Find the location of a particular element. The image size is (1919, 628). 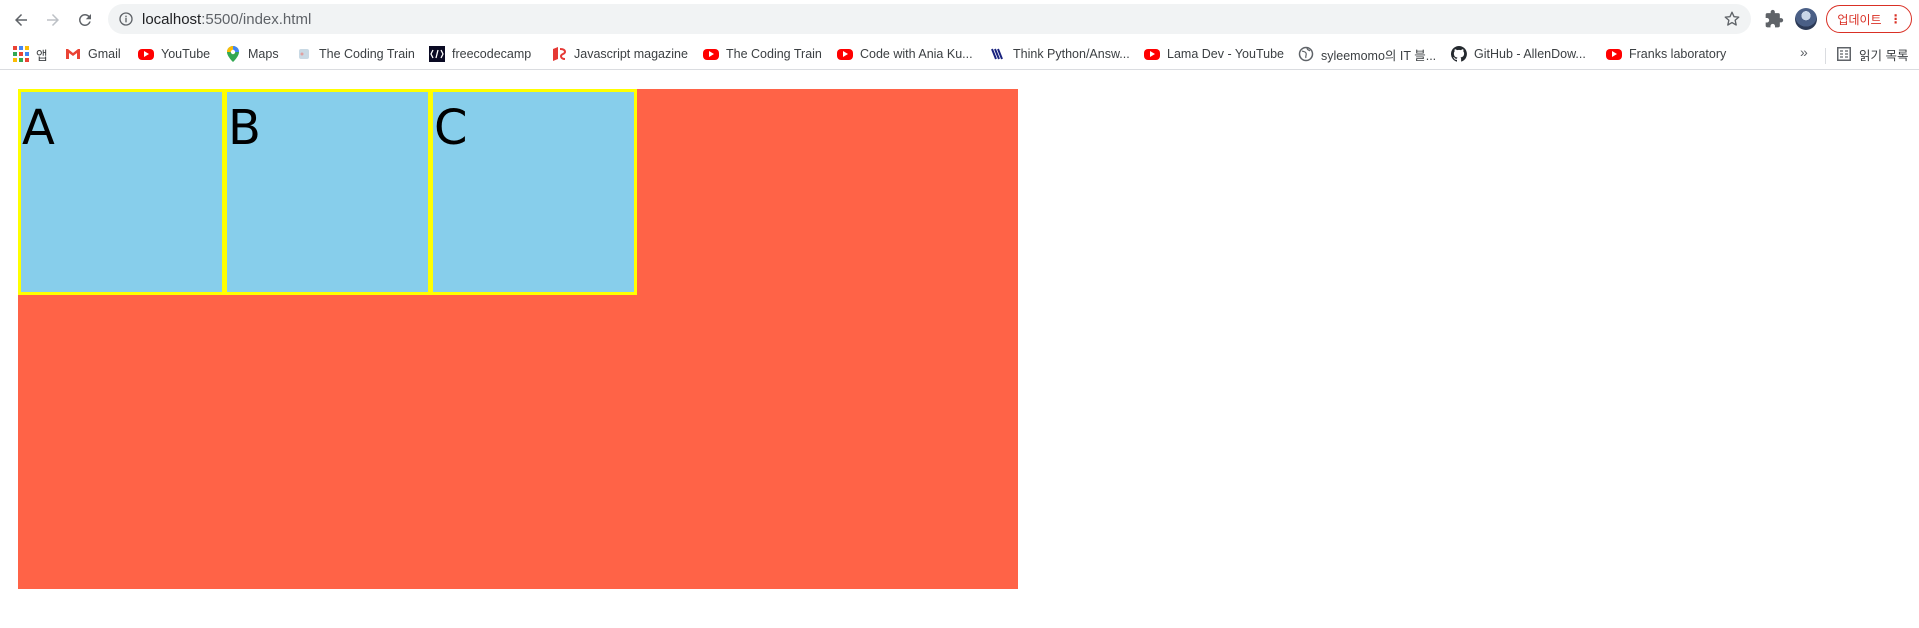

bookmark-label: Lama Dev - YouTube is located at coordinates (1225, 54).